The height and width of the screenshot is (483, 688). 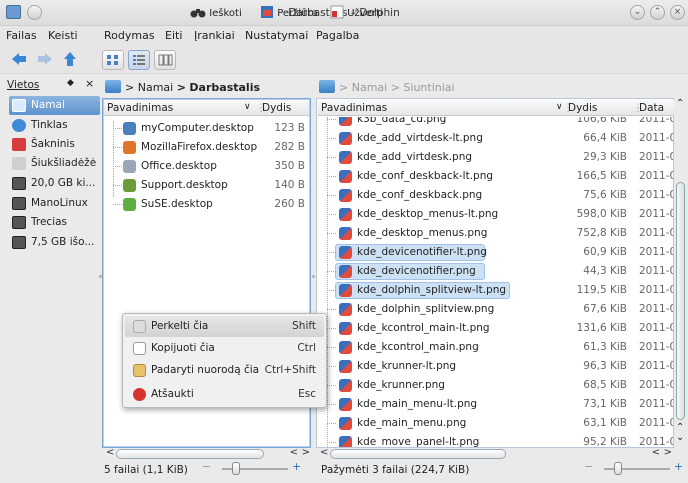 What do you see at coordinates (495, 385) in the screenshot?
I see `file-row: kde_krunner.png 68,5 KiB 2011-0` at bounding box center [495, 385].